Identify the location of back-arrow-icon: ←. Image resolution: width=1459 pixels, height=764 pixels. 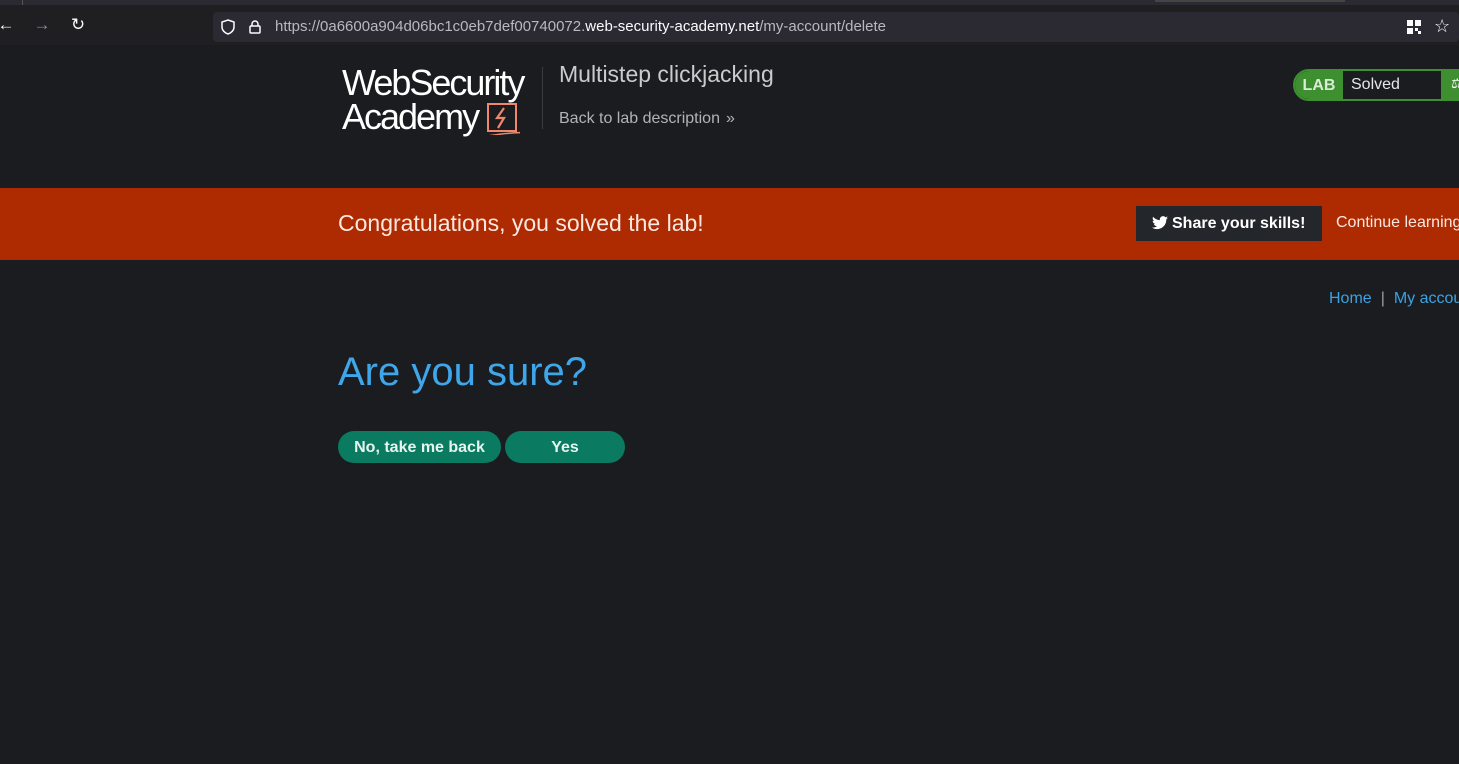
(8, 25).